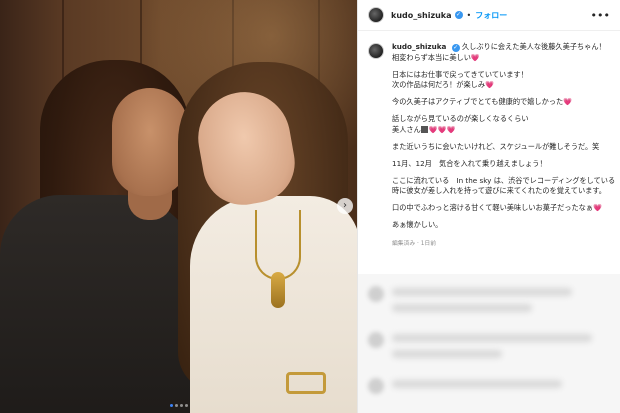  I want to click on caption-line: 今の久美子はアクティブでとても健康的で嬉しかった💗, so click(503, 102).